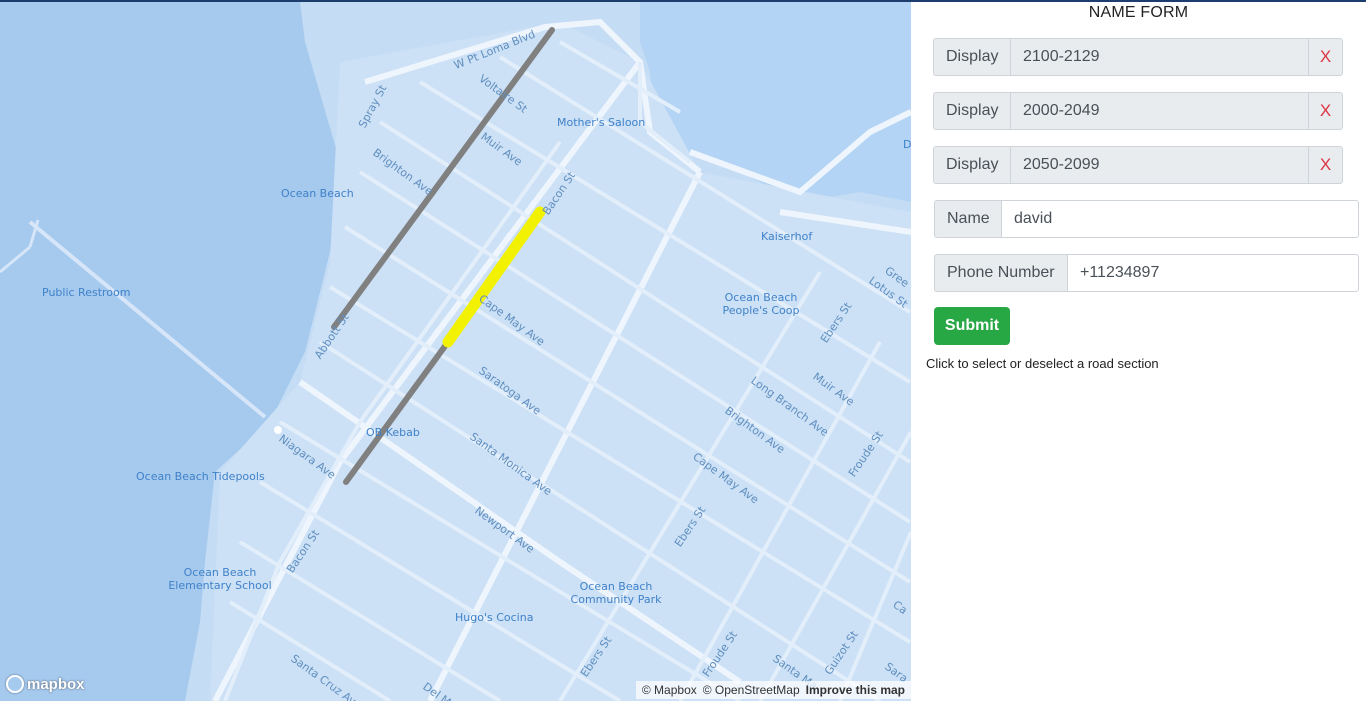 The height and width of the screenshot is (701, 1366). What do you see at coordinates (601, 122) in the screenshot?
I see `poi-mothers-saloon: Mother's Saloon` at bounding box center [601, 122].